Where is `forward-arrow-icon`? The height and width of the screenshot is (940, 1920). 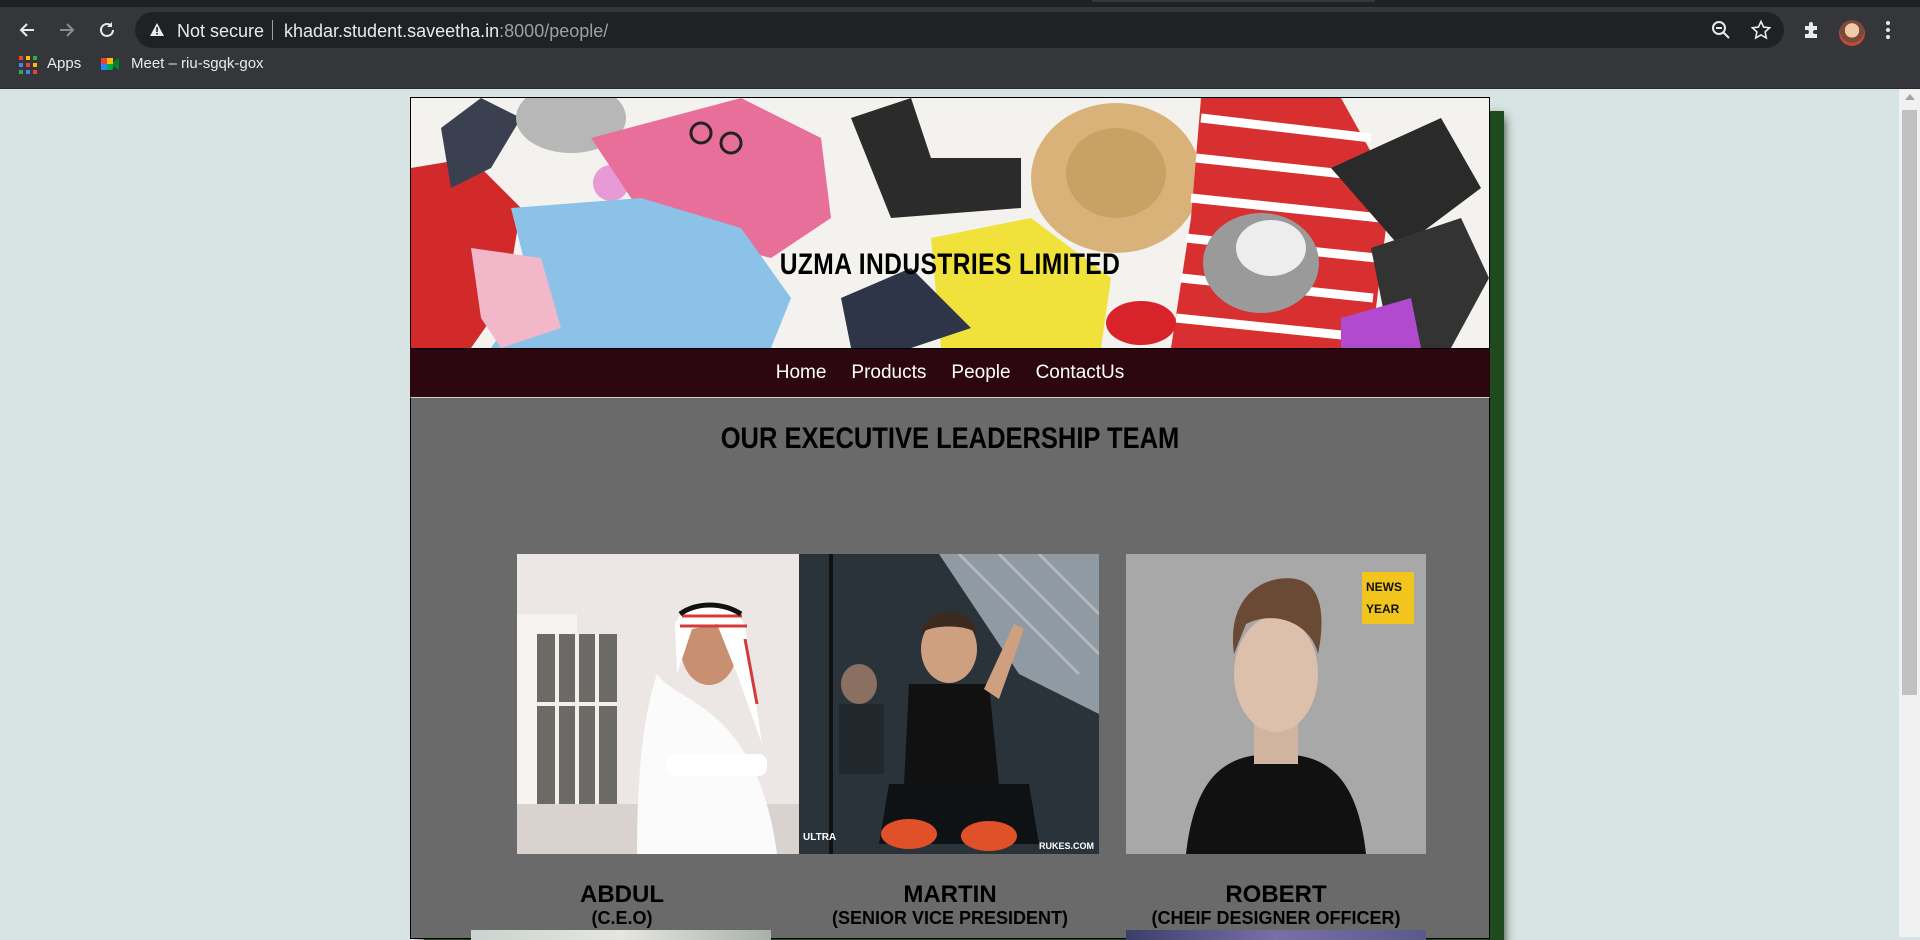 forward-arrow-icon is located at coordinates (67, 30).